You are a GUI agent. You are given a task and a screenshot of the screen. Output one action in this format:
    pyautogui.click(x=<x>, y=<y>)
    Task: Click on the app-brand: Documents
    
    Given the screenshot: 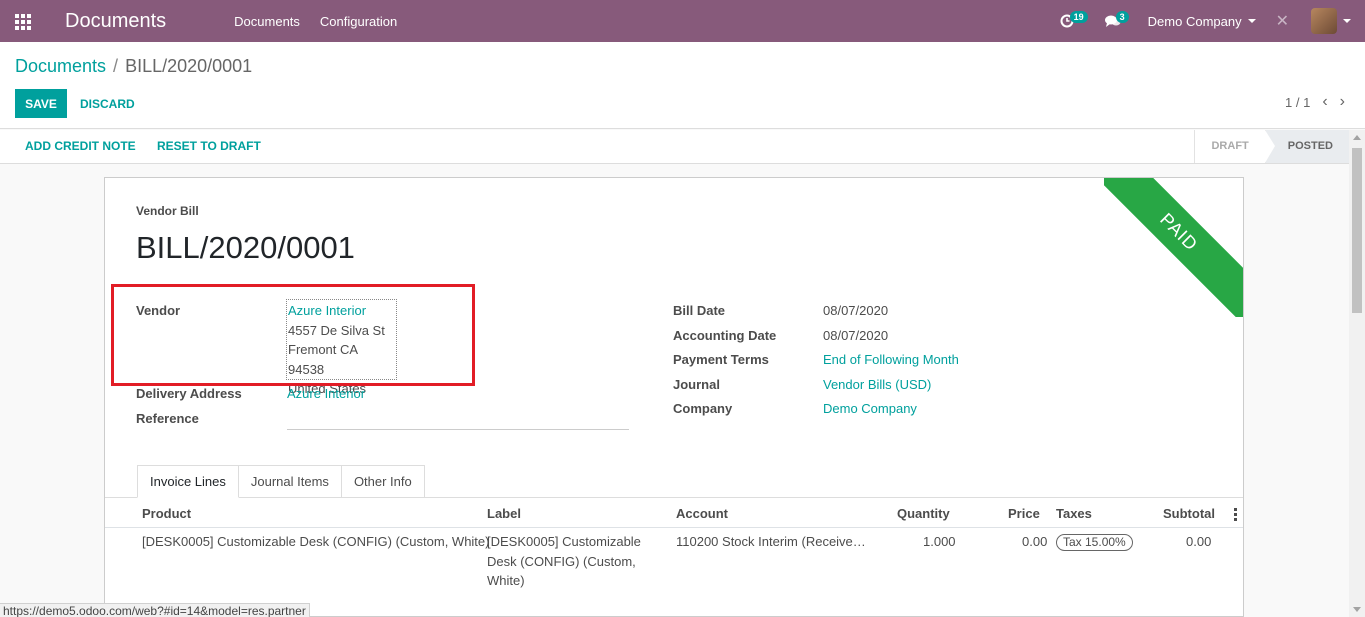 What is the action you would take?
    pyautogui.click(x=115, y=21)
    